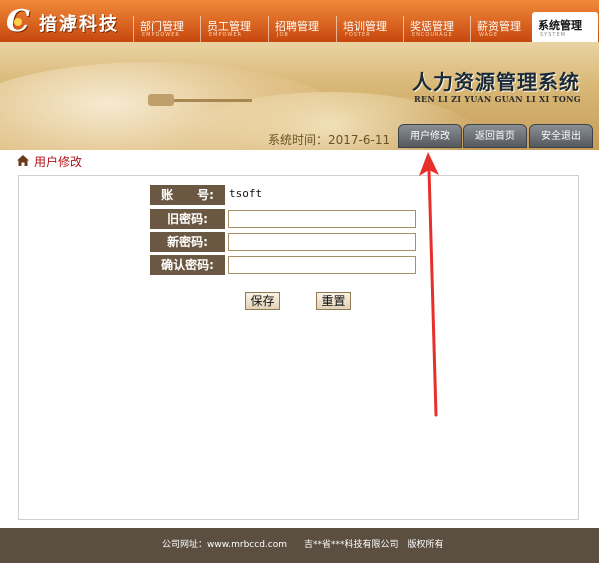 The width and height of the screenshot is (599, 563). Describe the element at coordinates (18, 22) in the screenshot. I see `logo-dot-icon` at that location.